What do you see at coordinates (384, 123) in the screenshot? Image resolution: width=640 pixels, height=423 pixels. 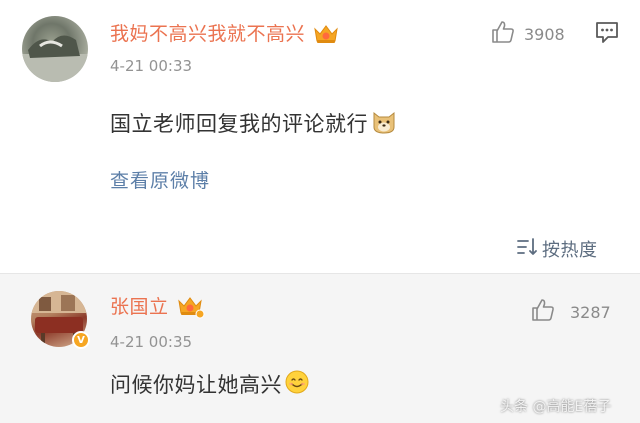 I see `doge-emoji-icon` at bounding box center [384, 123].